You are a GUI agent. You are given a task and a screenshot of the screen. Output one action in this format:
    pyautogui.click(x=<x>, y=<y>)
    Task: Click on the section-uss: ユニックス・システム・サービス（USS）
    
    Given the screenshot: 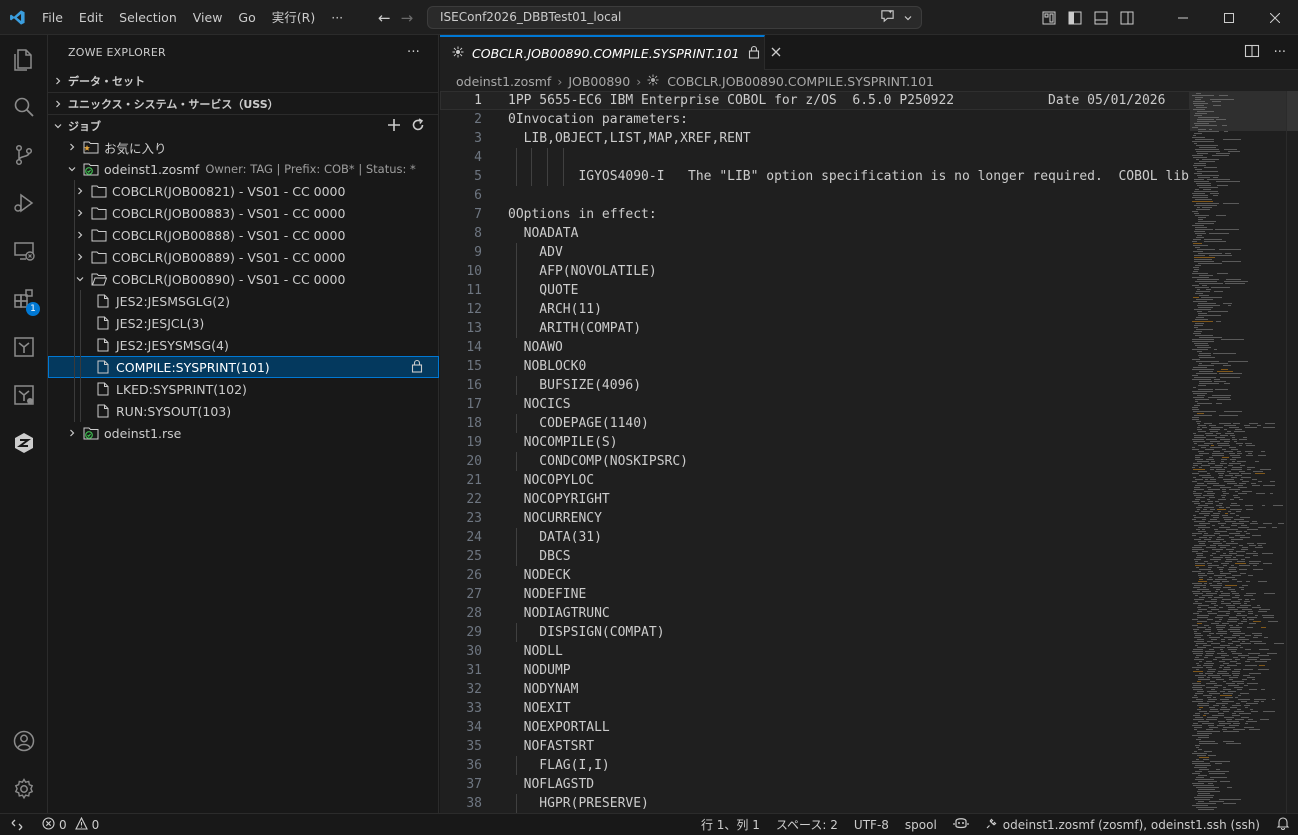 What is the action you would take?
    pyautogui.click(x=243, y=103)
    